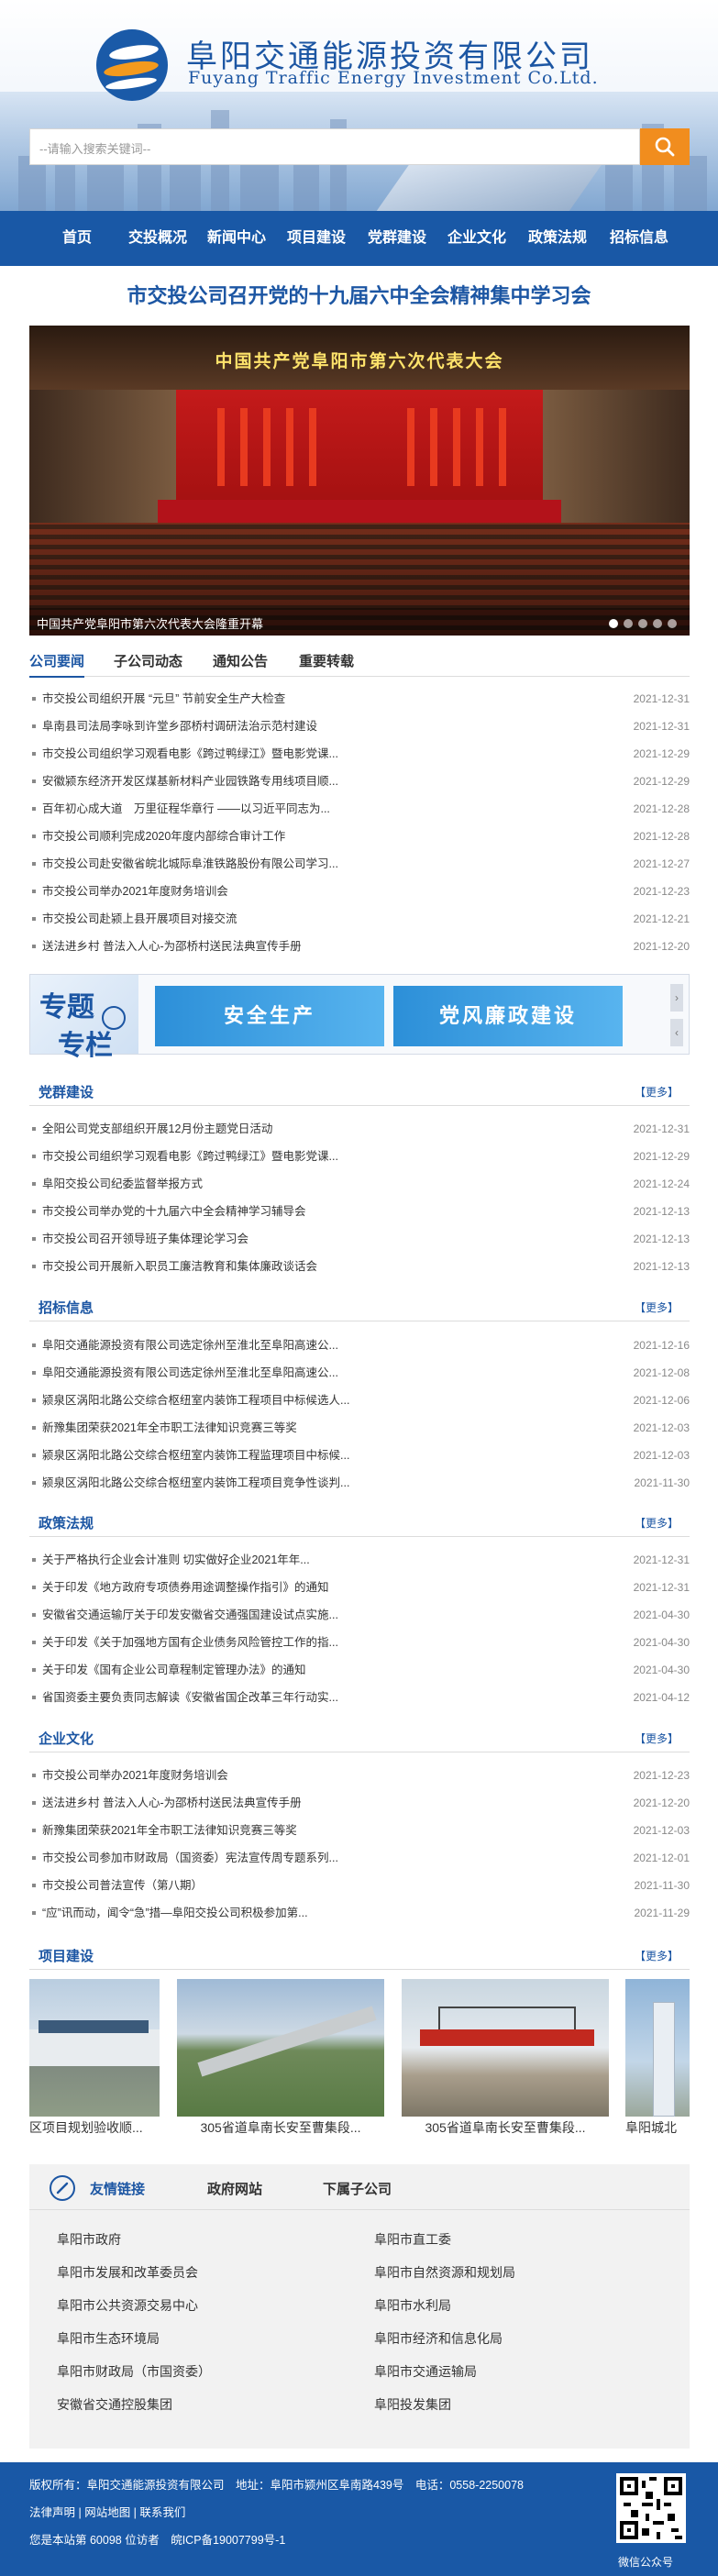 This screenshot has width=718, height=2576. What do you see at coordinates (312, 919) in the screenshot?
I see `item-title: 市交投公司赴颍上县开展项目对接交流` at bounding box center [312, 919].